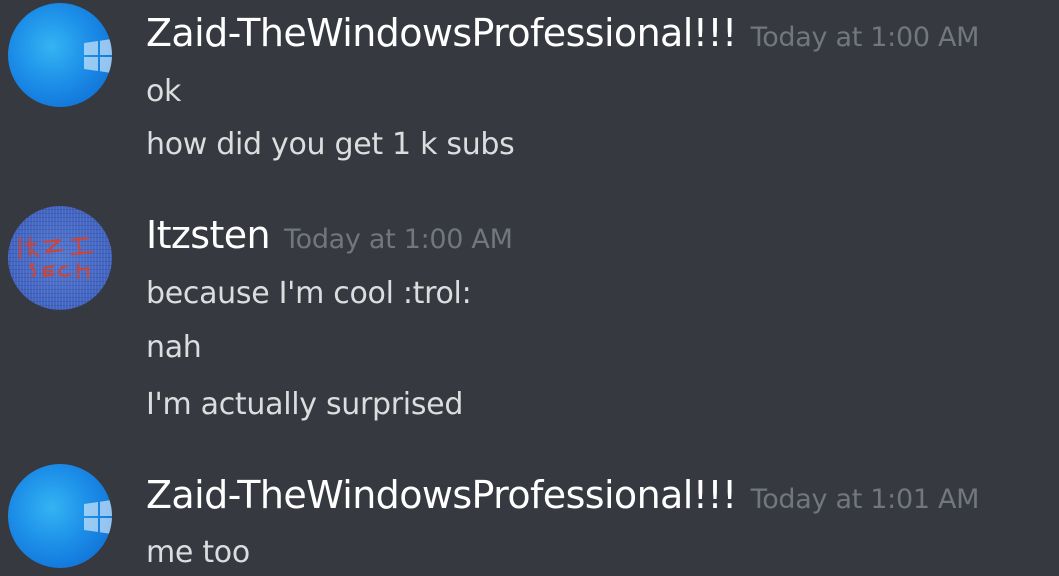 Image resolution: width=1059 pixels, height=576 pixels. I want to click on itzsten-handwritten-avatar, so click(56, 258).